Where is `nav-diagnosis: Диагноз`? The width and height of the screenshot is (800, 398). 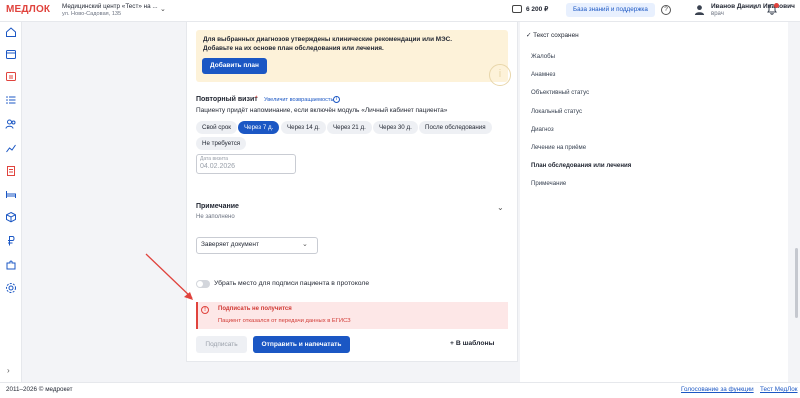
nav-diagnosis: Диагноз is located at coordinates (542, 129).